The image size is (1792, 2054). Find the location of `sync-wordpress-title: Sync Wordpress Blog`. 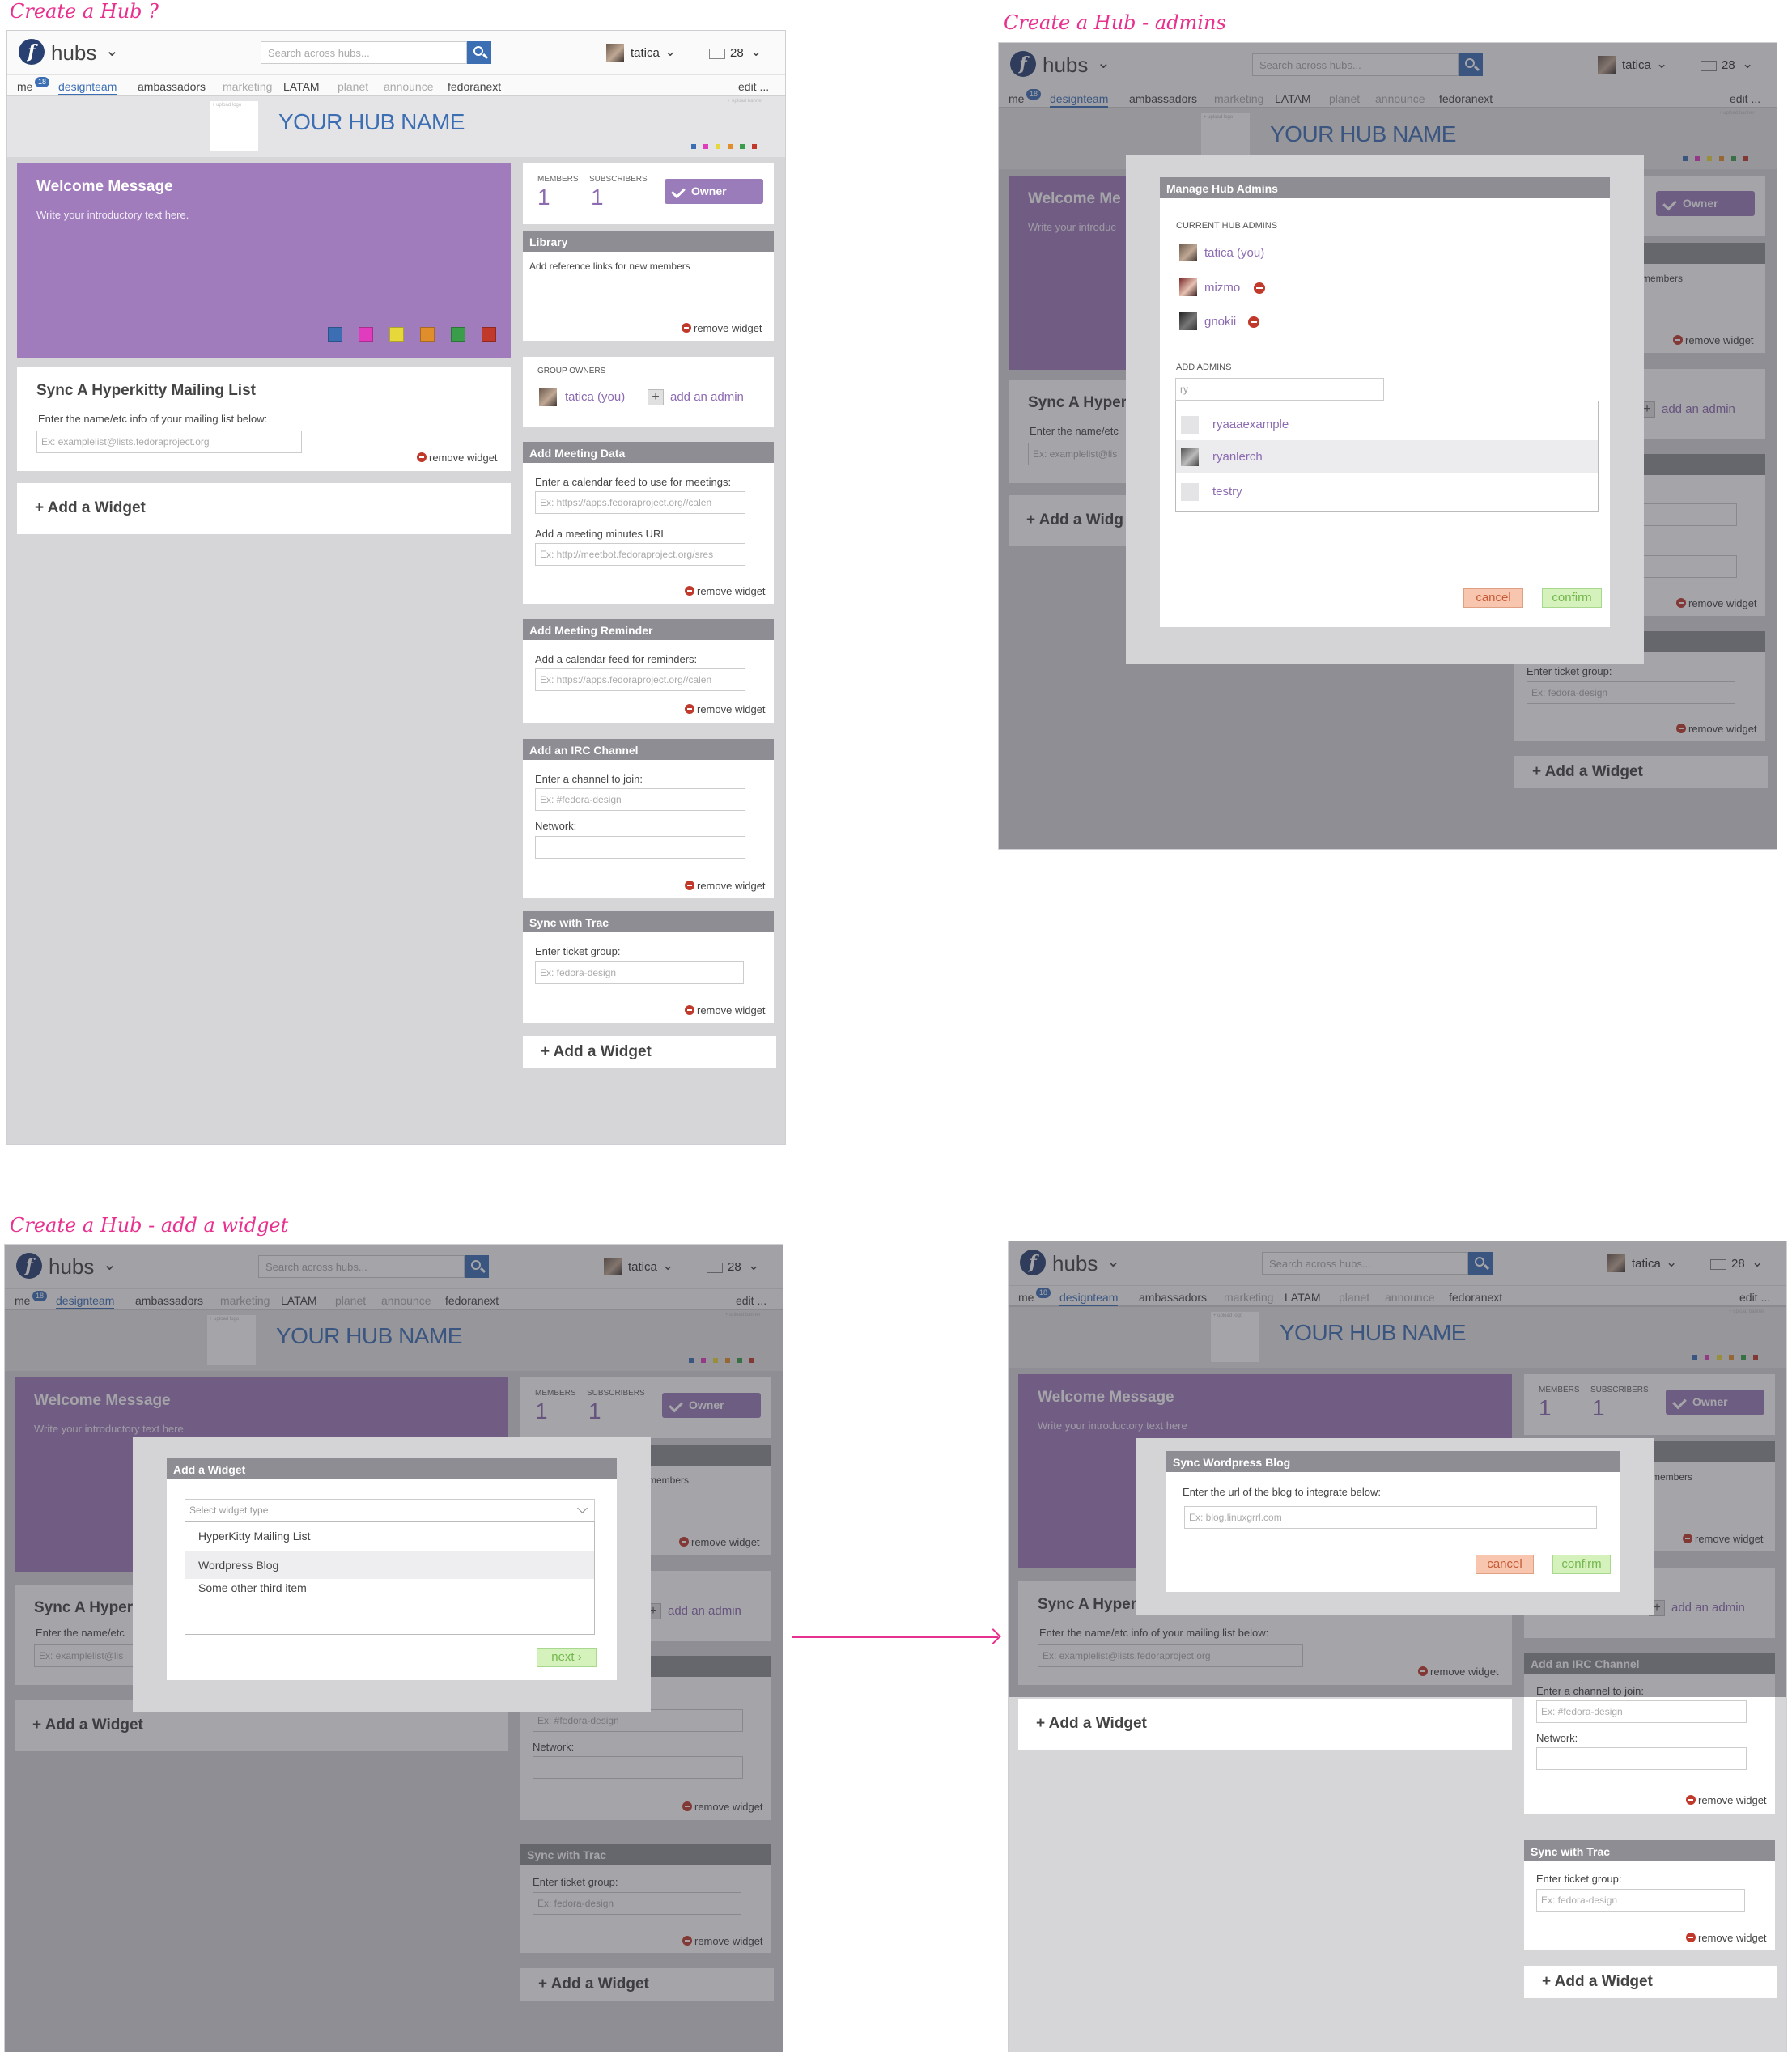

sync-wordpress-title: Sync Wordpress Blog is located at coordinates (1393, 1461).